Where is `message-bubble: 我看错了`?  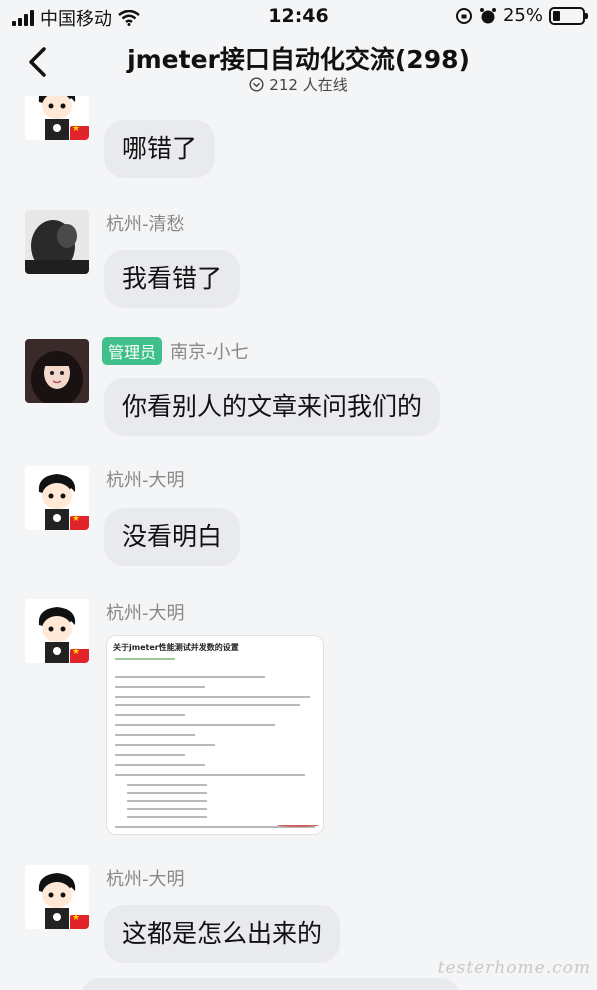
message-bubble: 我看错了 is located at coordinates (172, 279).